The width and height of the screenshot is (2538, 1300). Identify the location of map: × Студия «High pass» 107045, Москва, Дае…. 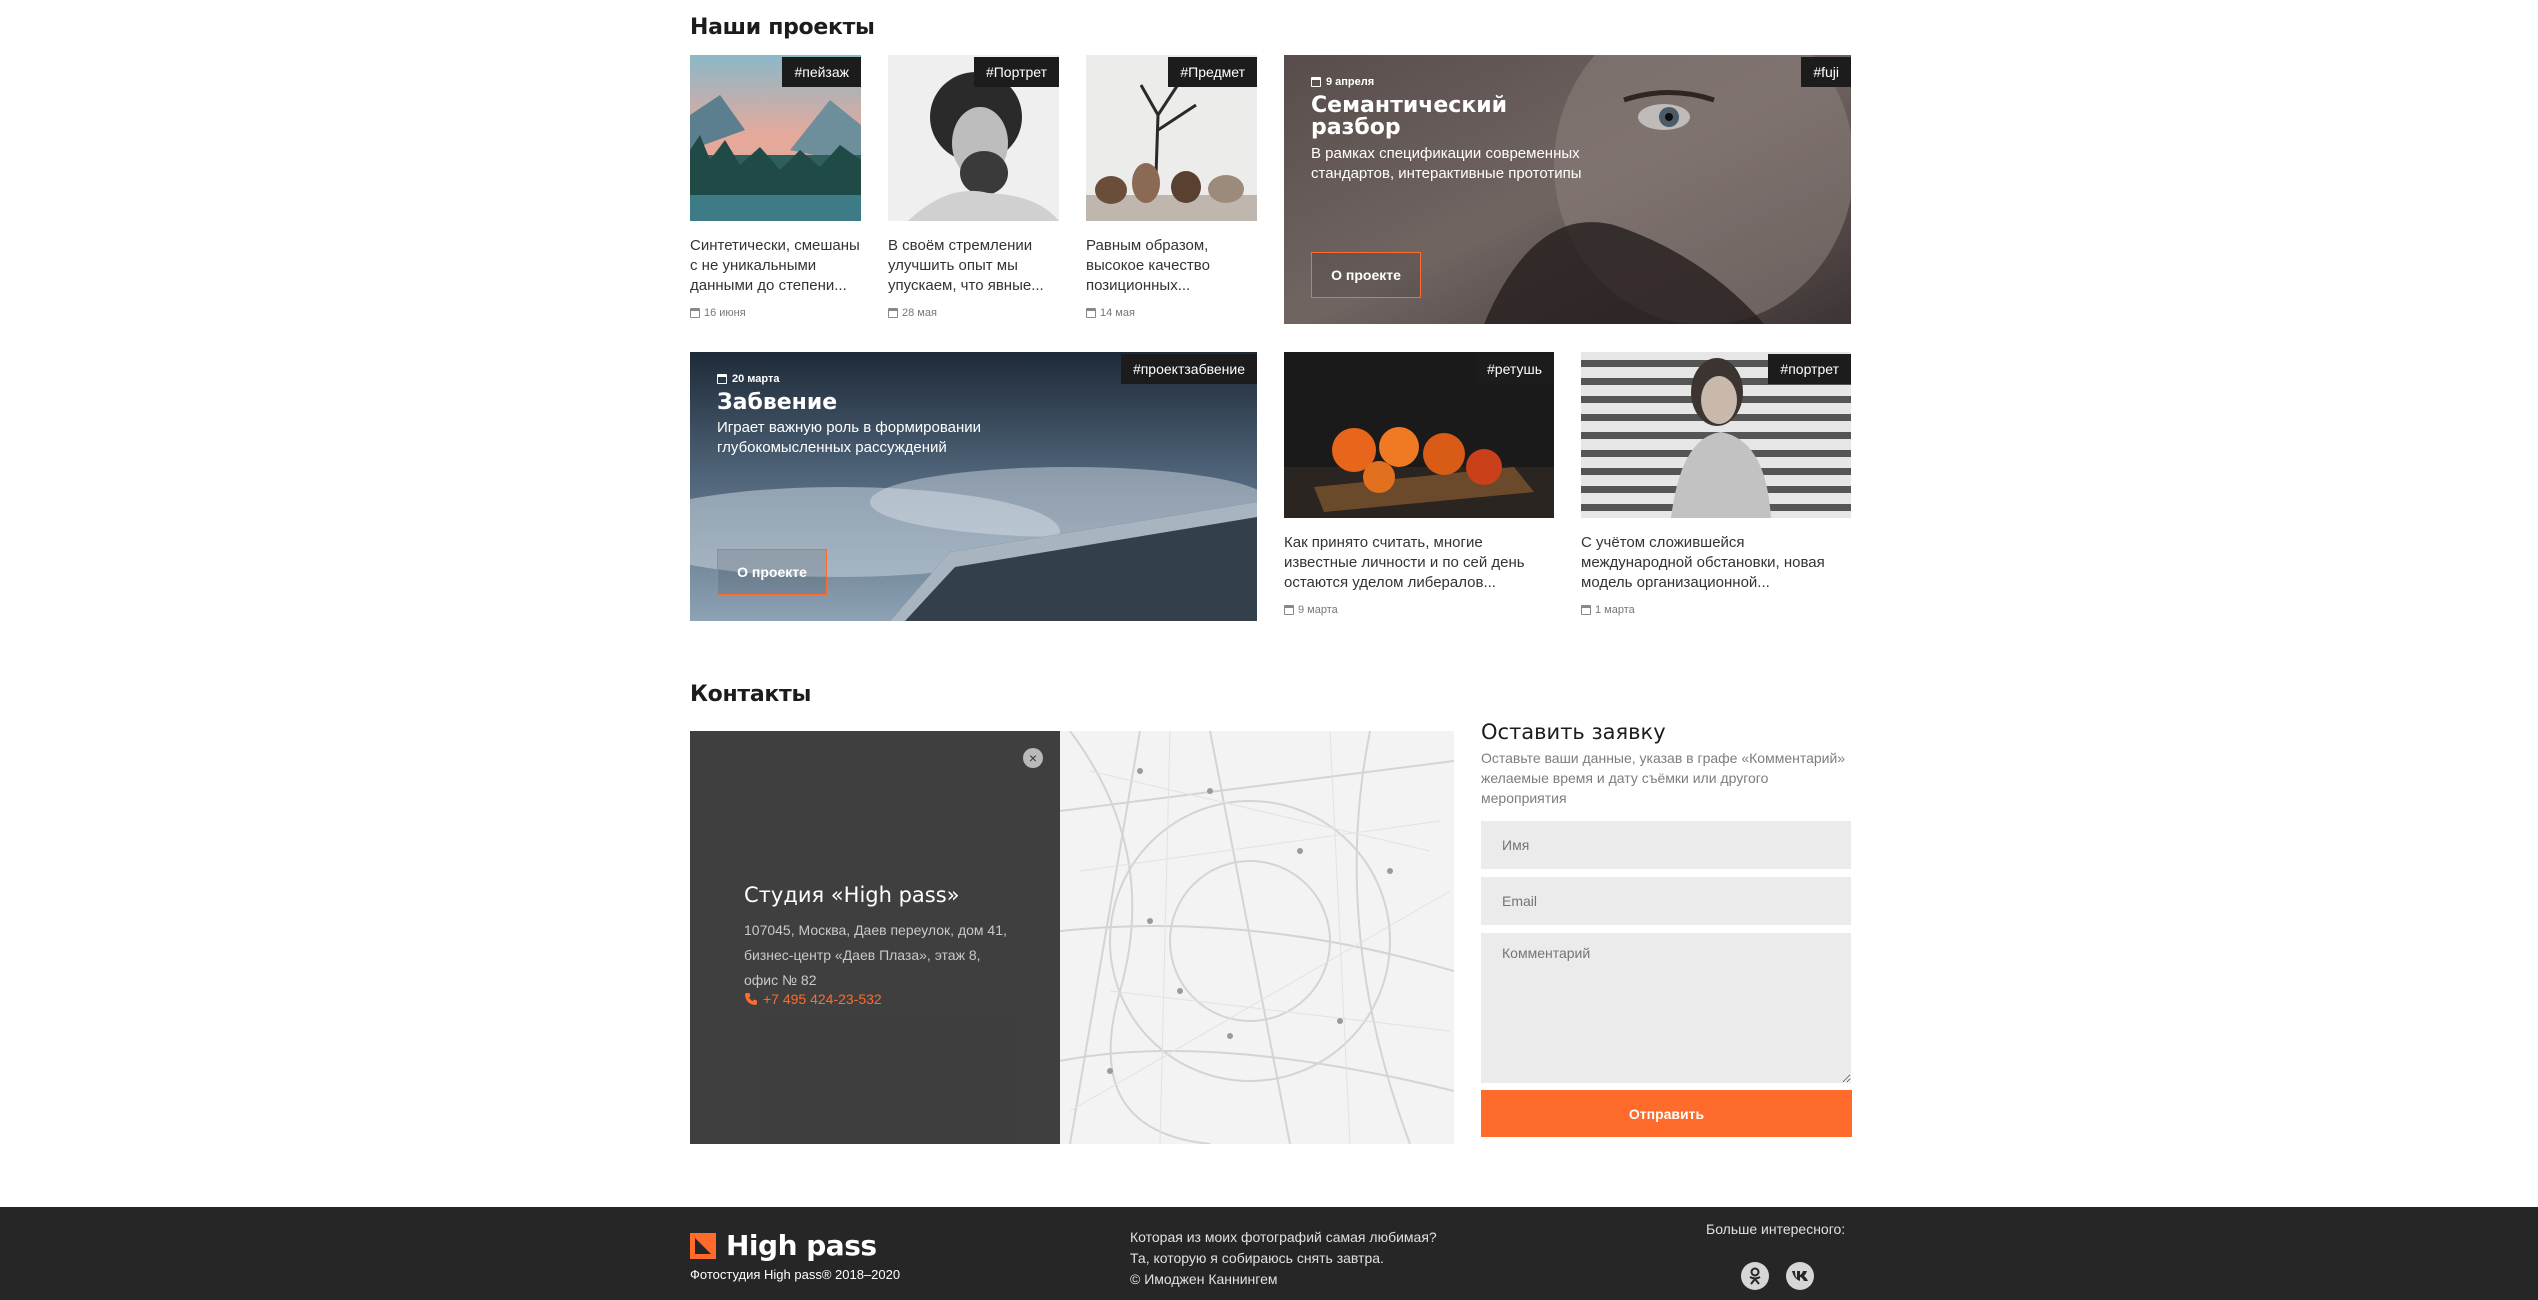
(1072, 937).